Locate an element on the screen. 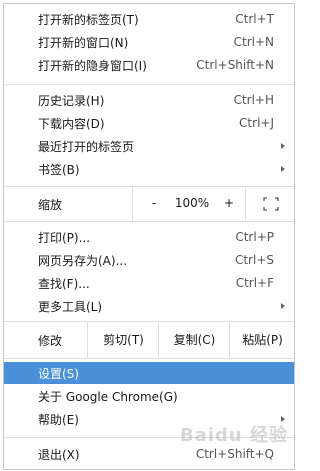 Image resolution: width=320 pixels, height=471 pixels. menu-item-label: 书签(B) is located at coordinates (59, 169).